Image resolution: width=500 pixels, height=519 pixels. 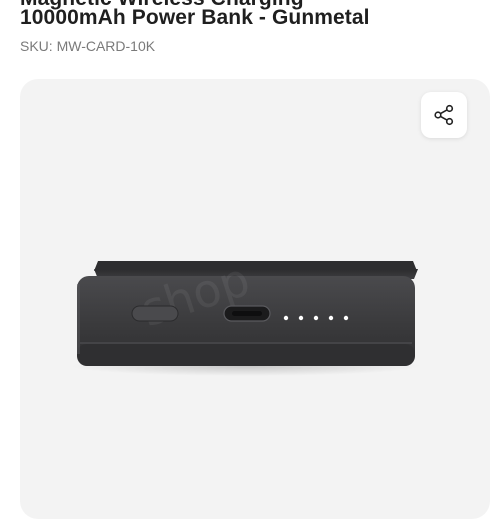 I want to click on product-sku: SKU: MW-CARD-10K, so click(x=88, y=46).